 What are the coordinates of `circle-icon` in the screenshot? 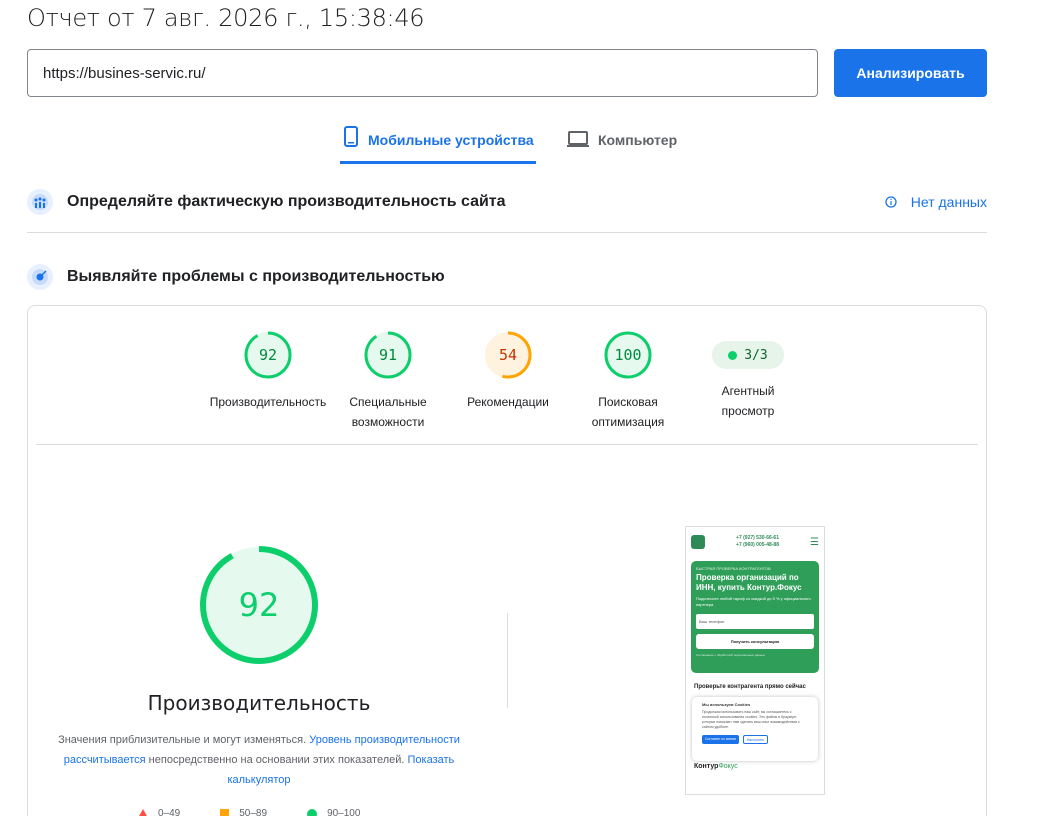 It's located at (312, 812).